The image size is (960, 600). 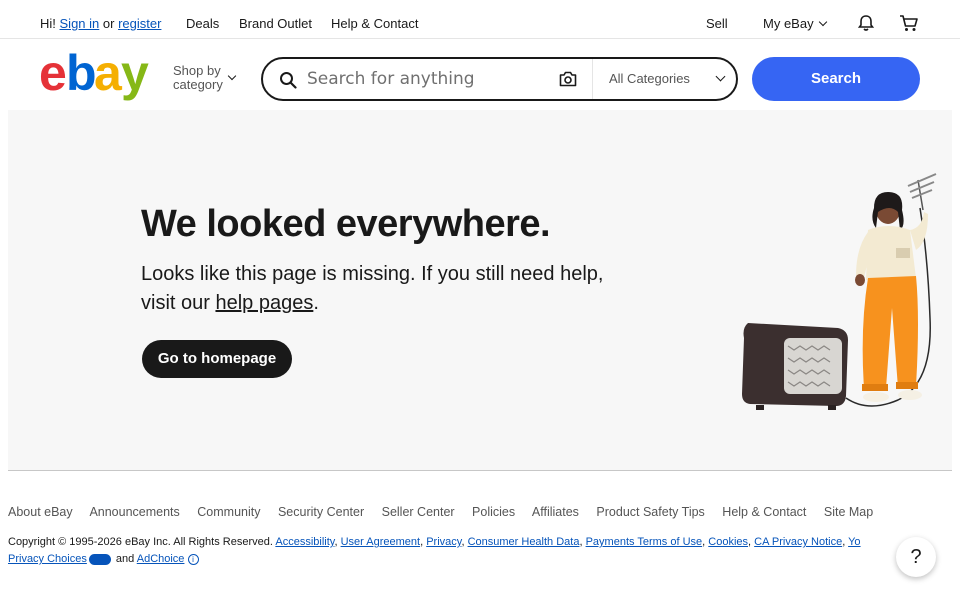 I want to click on my-ebay-menu: My eBay, so click(x=795, y=23).